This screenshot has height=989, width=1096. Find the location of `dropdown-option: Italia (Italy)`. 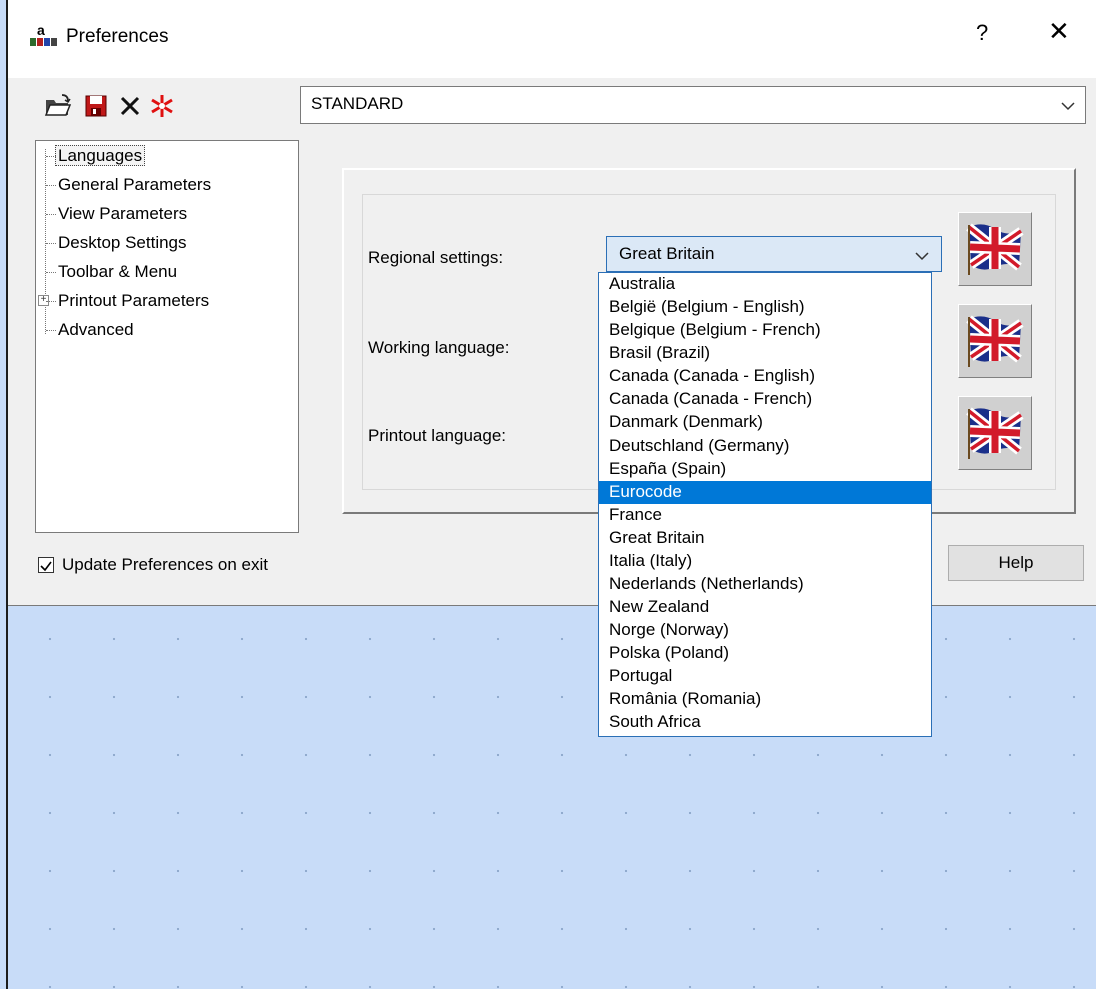

dropdown-option: Italia (Italy) is located at coordinates (765, 561).